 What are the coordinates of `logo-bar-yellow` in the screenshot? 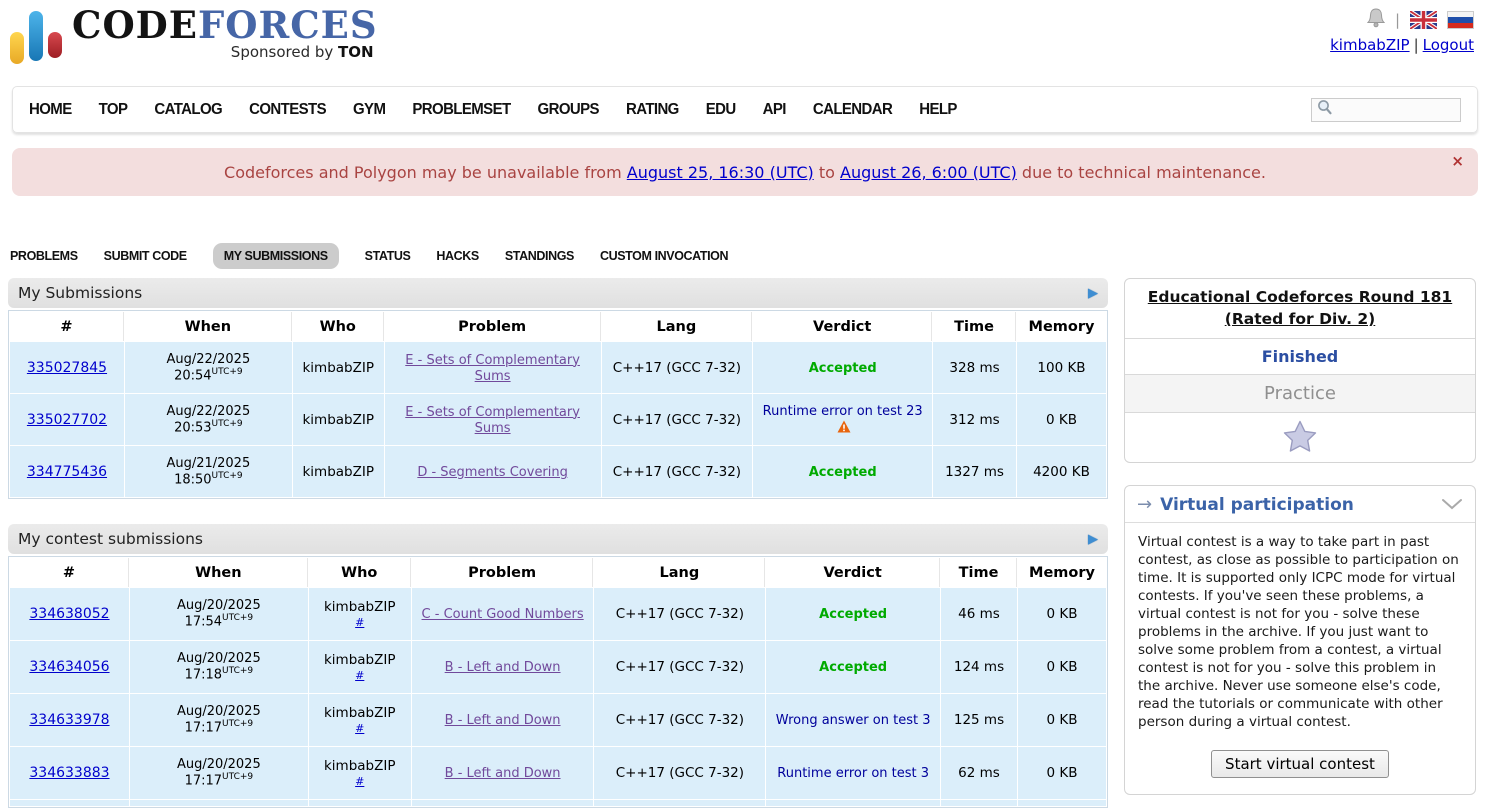 It's located at (17, 48).